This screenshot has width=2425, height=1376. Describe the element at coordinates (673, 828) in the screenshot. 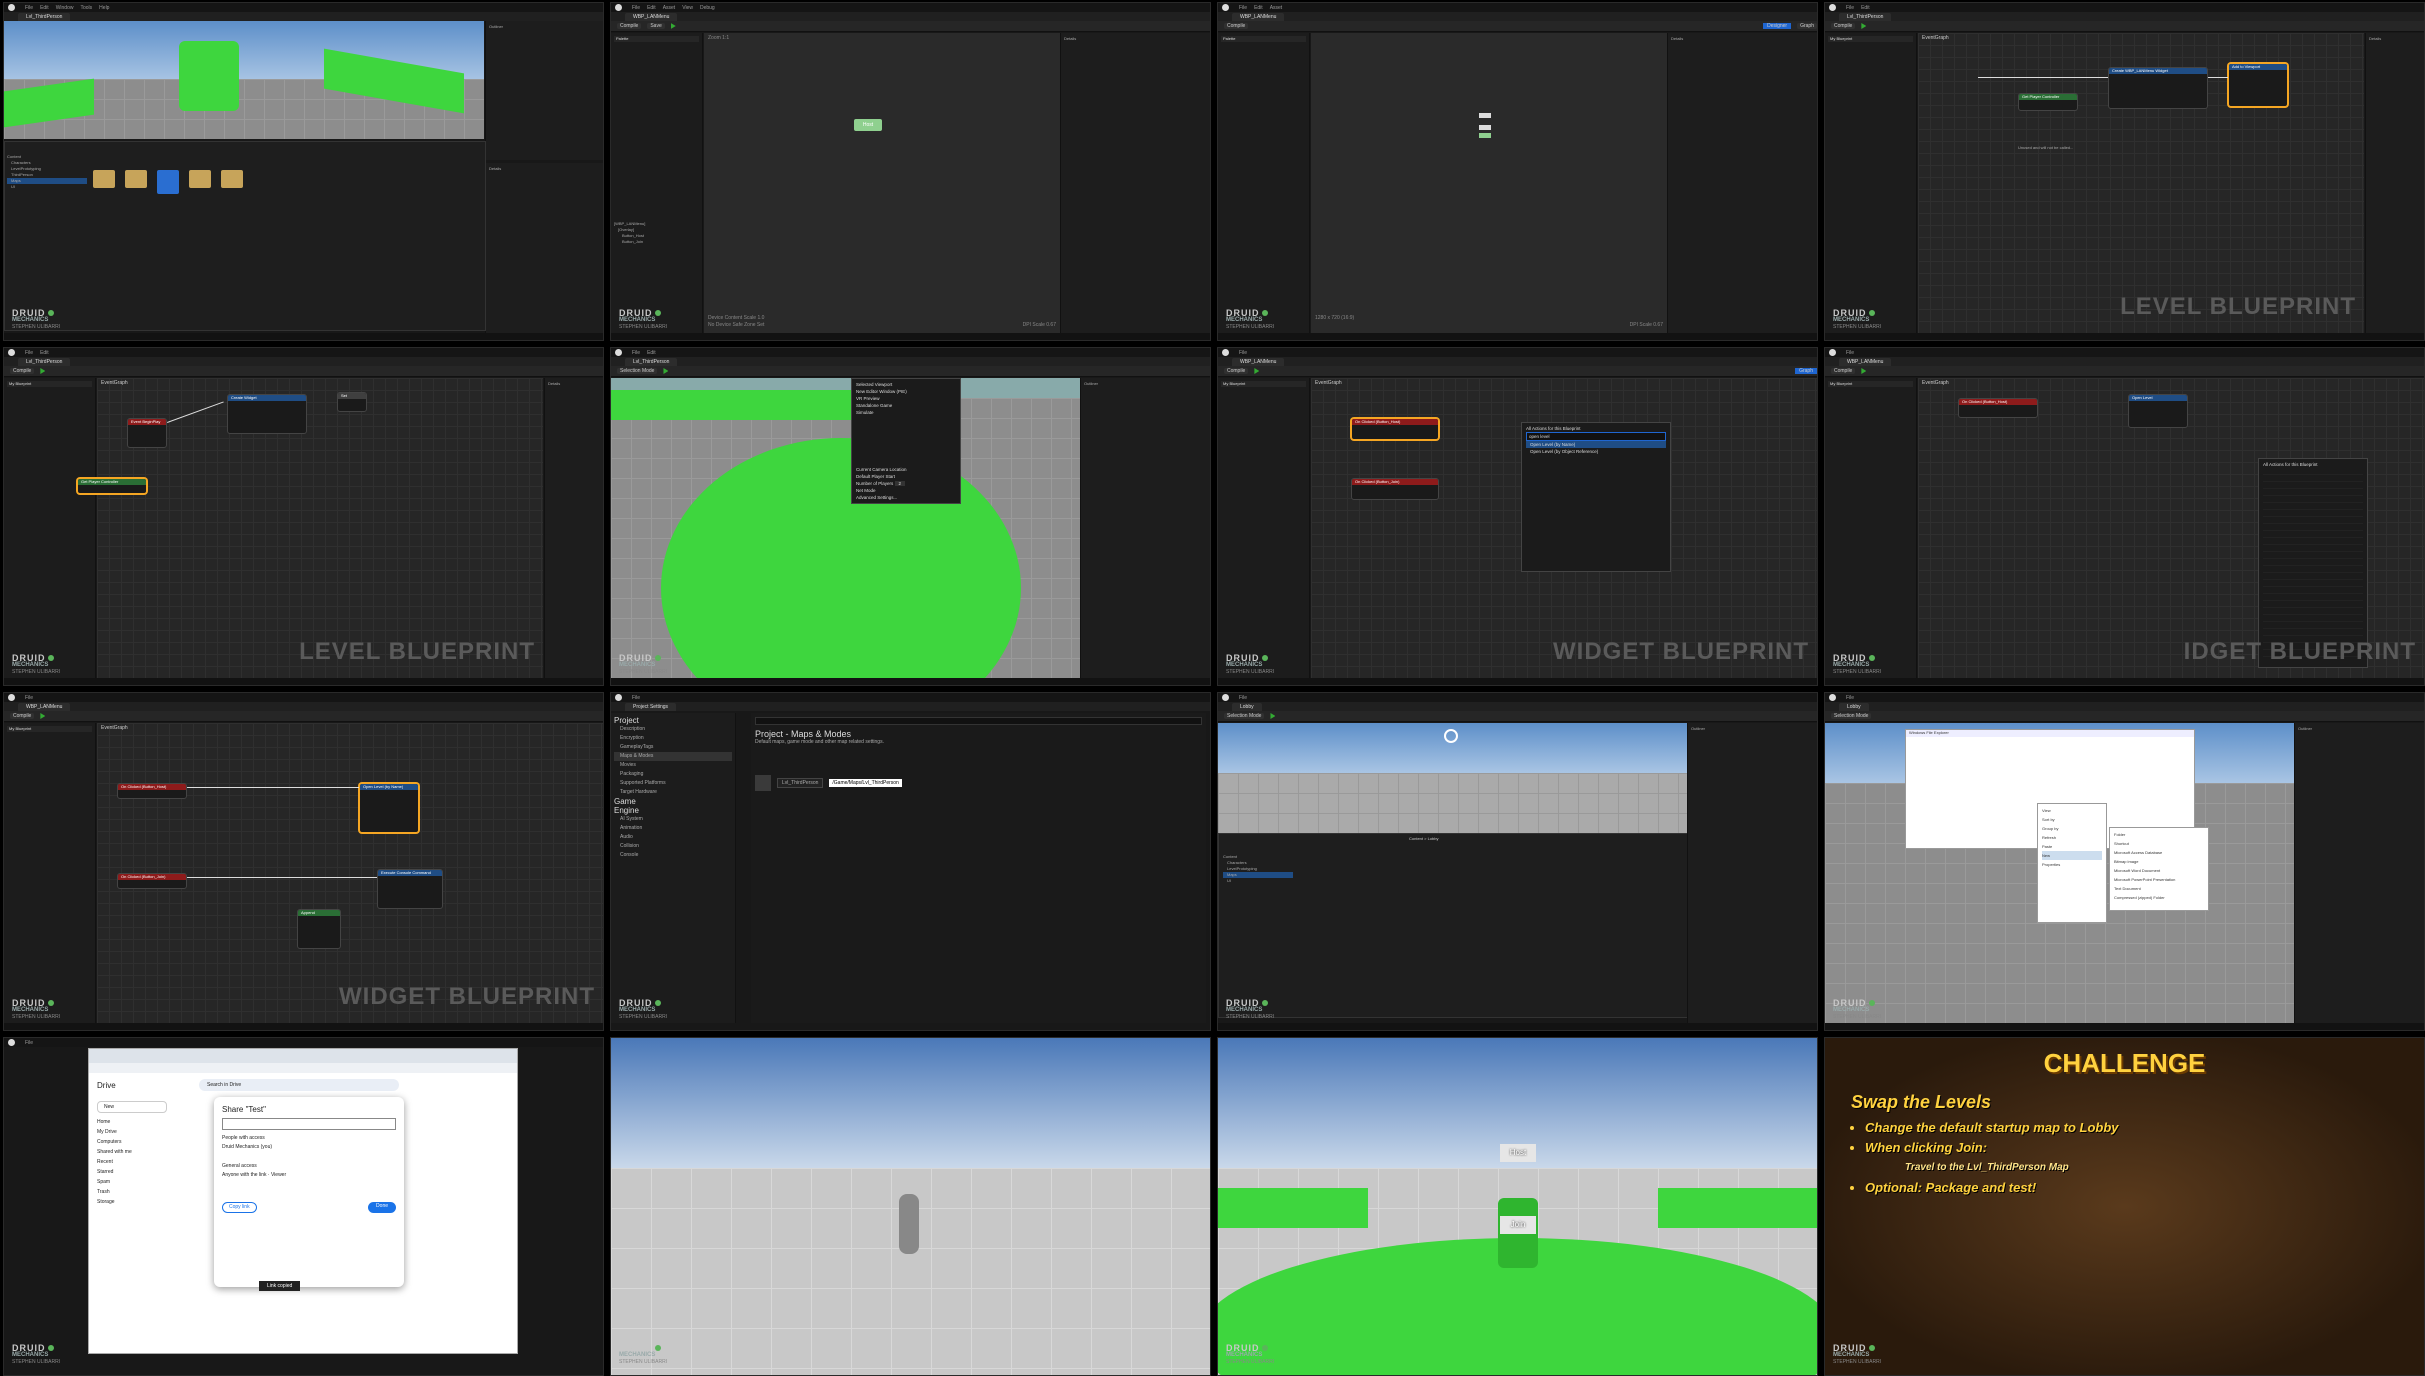

I see `category-item: Animation` at that location.